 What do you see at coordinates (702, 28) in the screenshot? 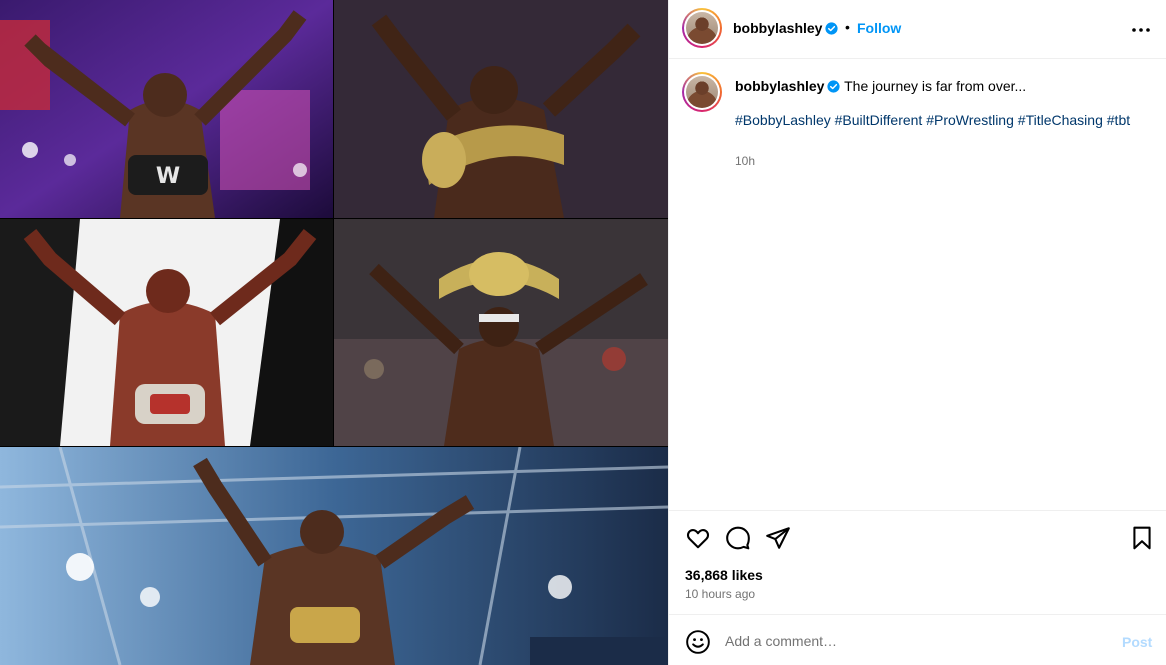
I see `author-avatar` at bounding box center [702, 28].